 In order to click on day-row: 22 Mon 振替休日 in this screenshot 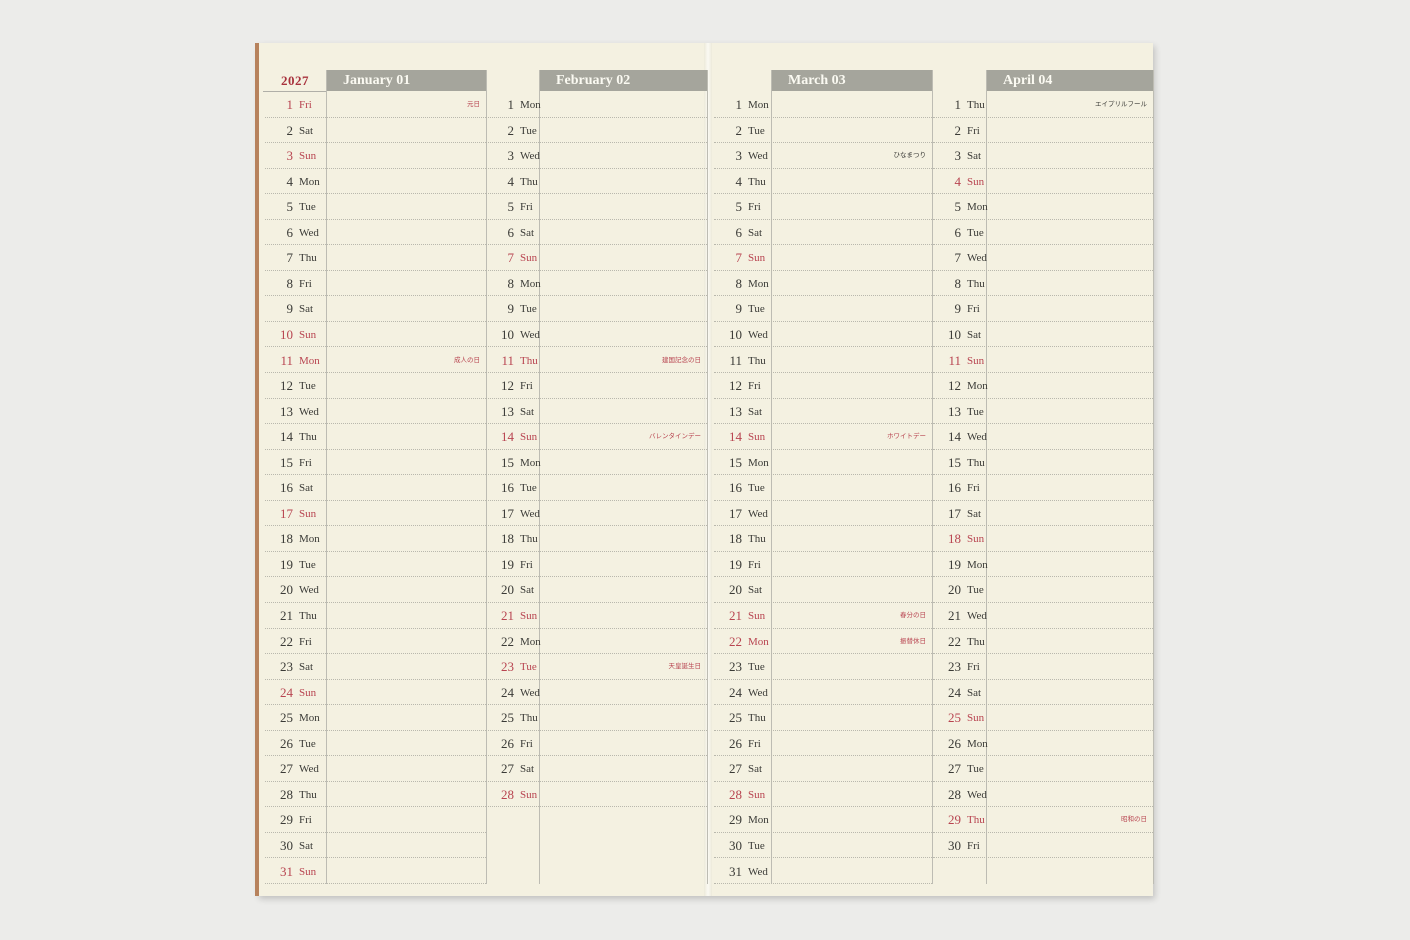, I will do `click(823, 642)`.